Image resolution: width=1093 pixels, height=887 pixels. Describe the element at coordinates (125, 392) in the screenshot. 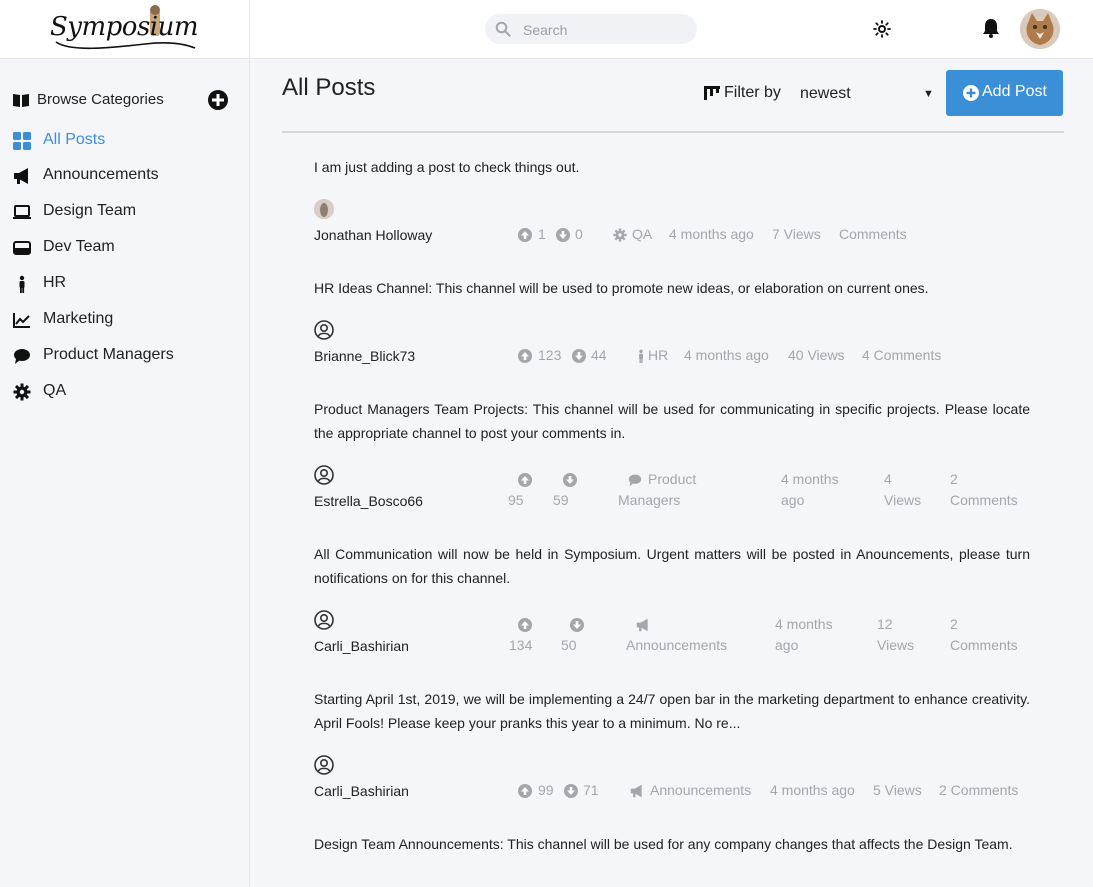

I see `sidebar-item-qa: QA` at that location.